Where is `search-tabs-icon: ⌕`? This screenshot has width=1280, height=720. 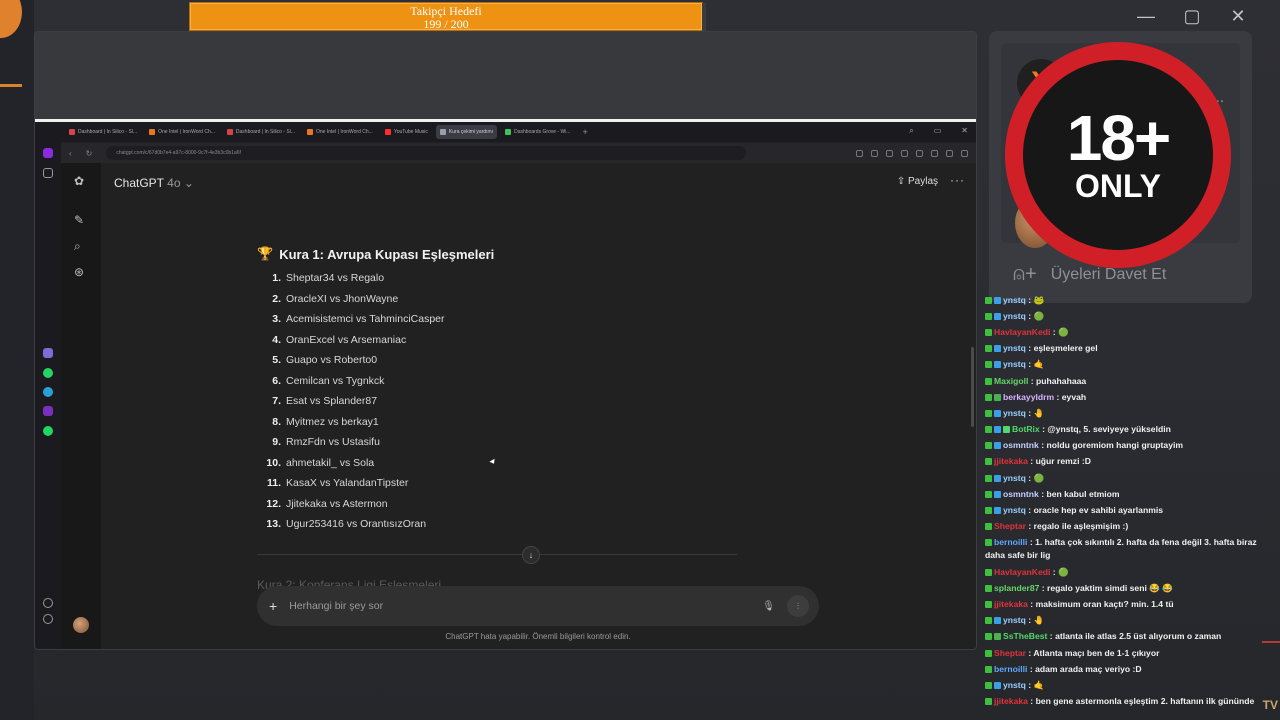
search-tabs-icon: ⌕ is located at coordinates (911, 131).